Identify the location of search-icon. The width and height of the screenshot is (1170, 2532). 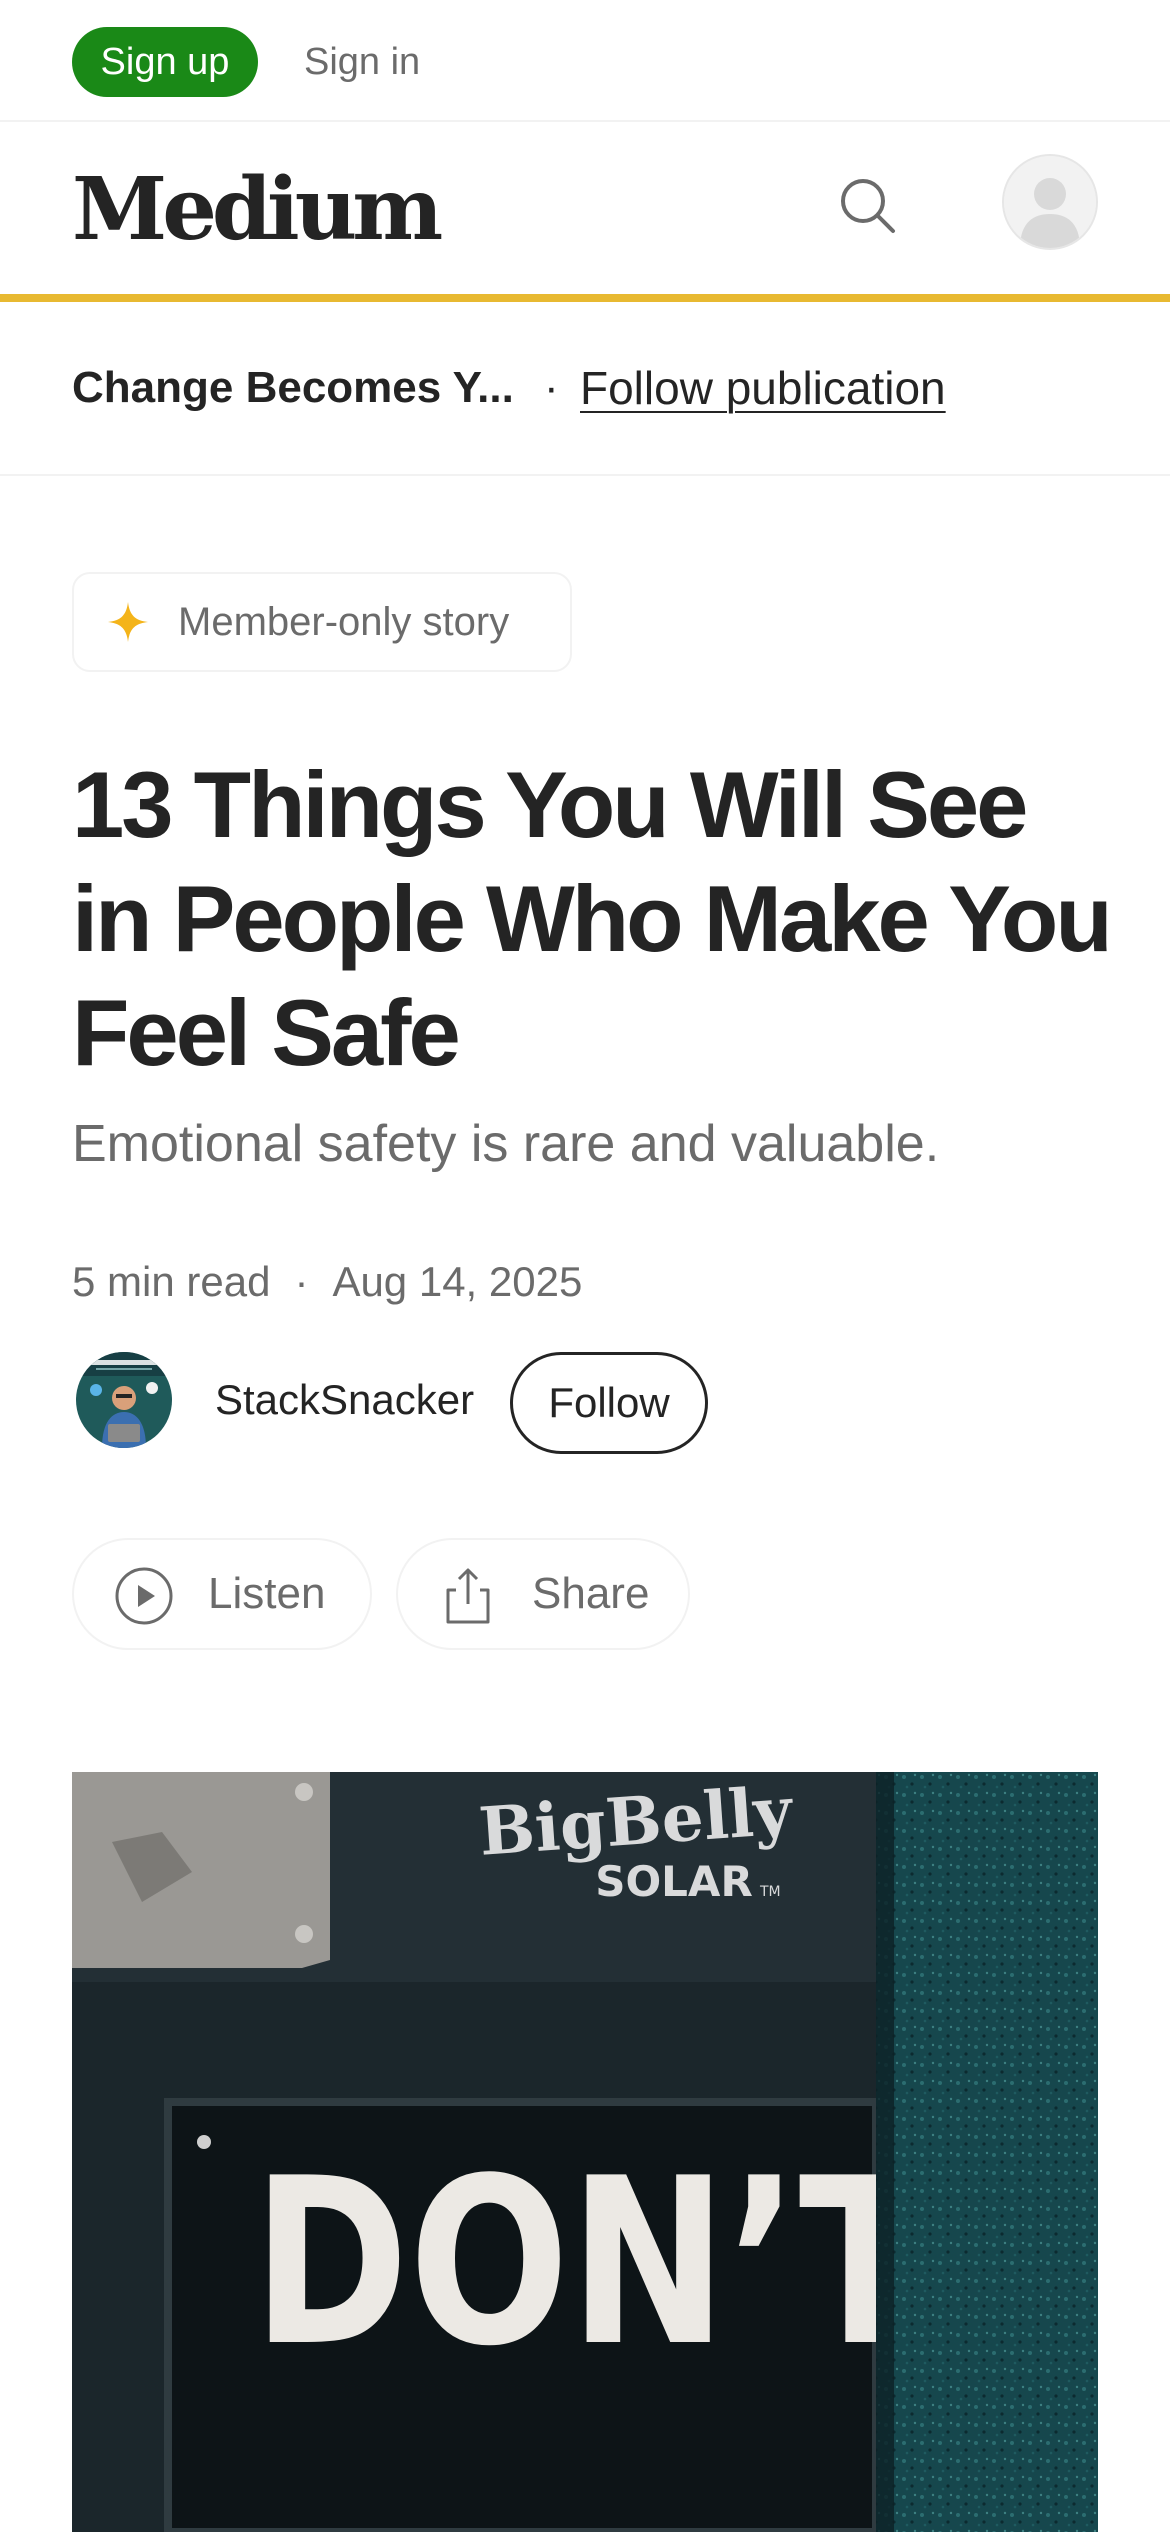
(868, 206).